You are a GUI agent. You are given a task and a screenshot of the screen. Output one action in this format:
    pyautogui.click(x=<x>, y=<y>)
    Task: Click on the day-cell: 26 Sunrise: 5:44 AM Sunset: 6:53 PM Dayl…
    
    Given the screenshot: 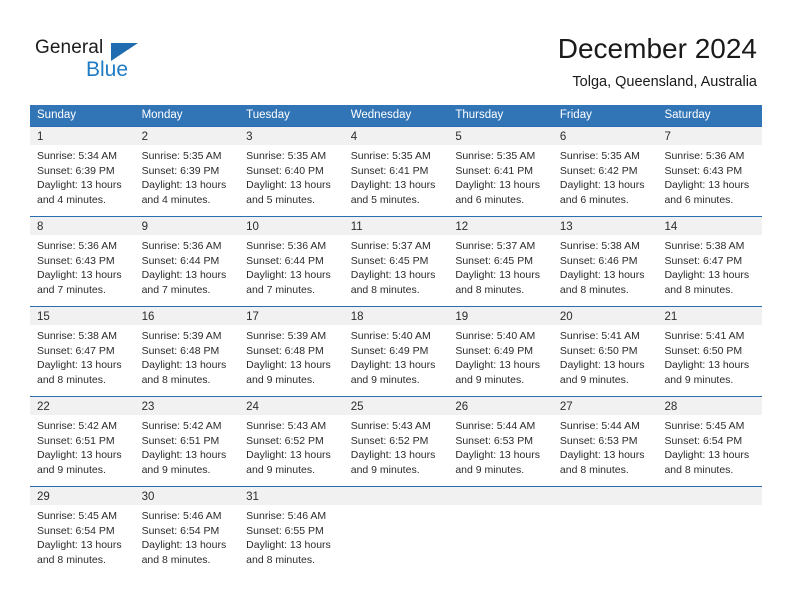 What is the action you would take?
    pyautogui.click(x=500, y=441)
    